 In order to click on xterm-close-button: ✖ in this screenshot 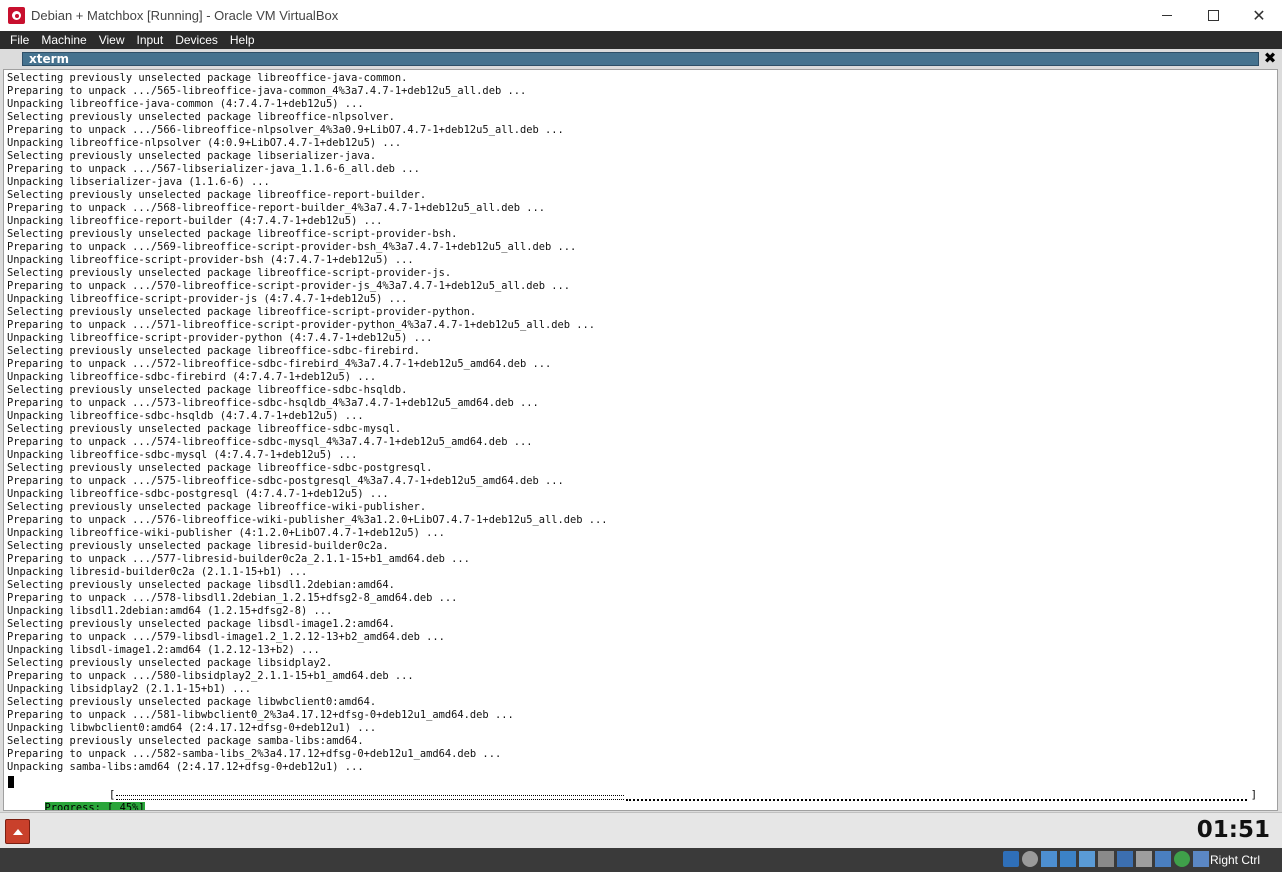, I will do `click(1270, 58)`.